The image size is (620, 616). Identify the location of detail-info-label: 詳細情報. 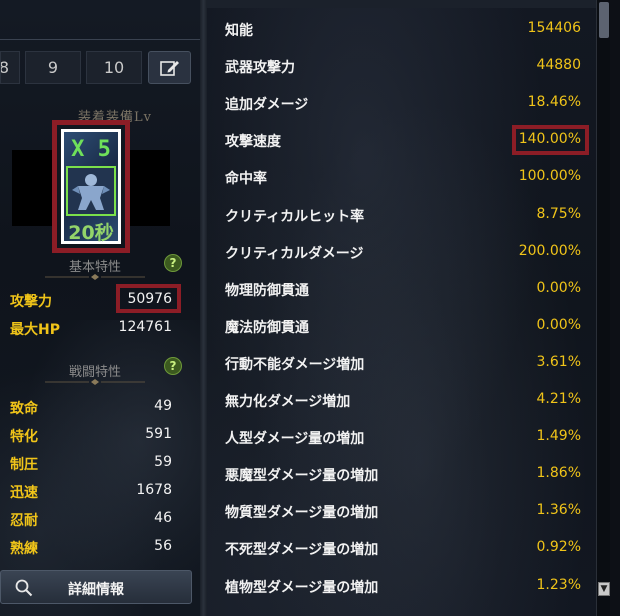
(96, 590).